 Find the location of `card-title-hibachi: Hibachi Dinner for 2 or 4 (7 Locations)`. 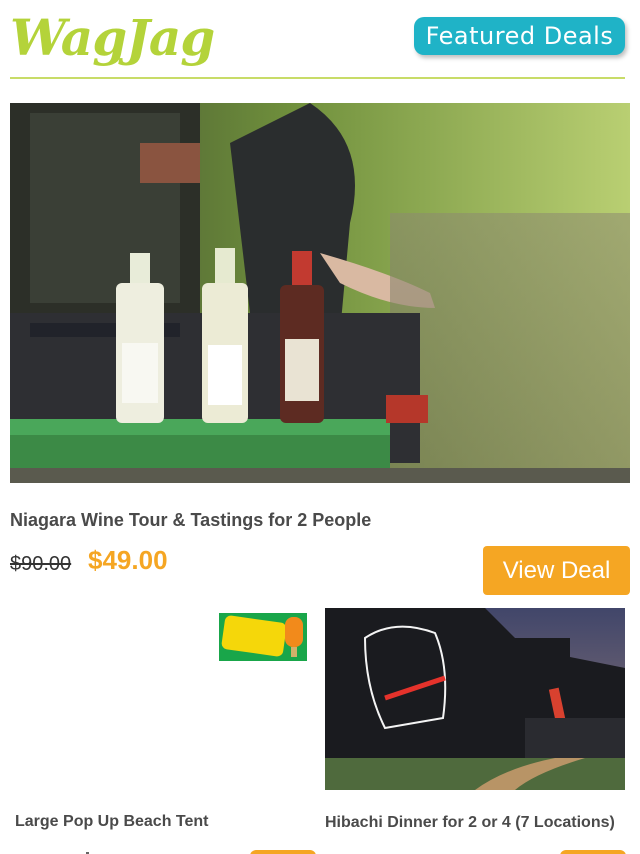

card-title-hibachi: Hibachi Dinner for 2 or 4 (7 Locations) is located at coordinates (470, 823).